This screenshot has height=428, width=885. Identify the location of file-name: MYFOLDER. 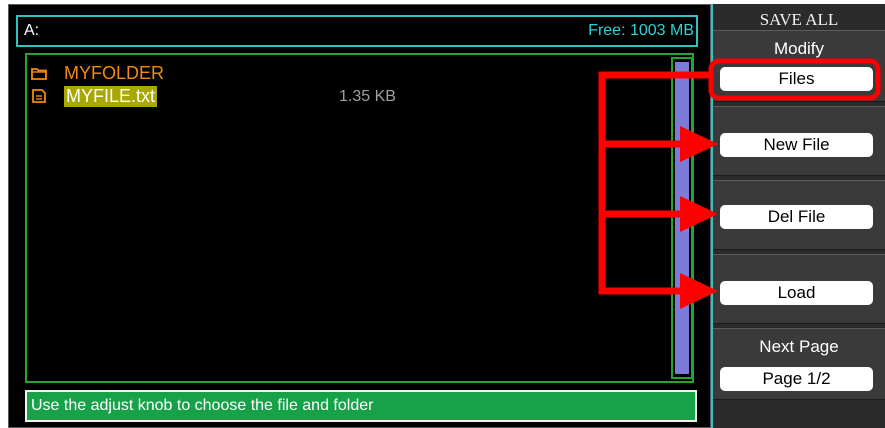
(114, 72).